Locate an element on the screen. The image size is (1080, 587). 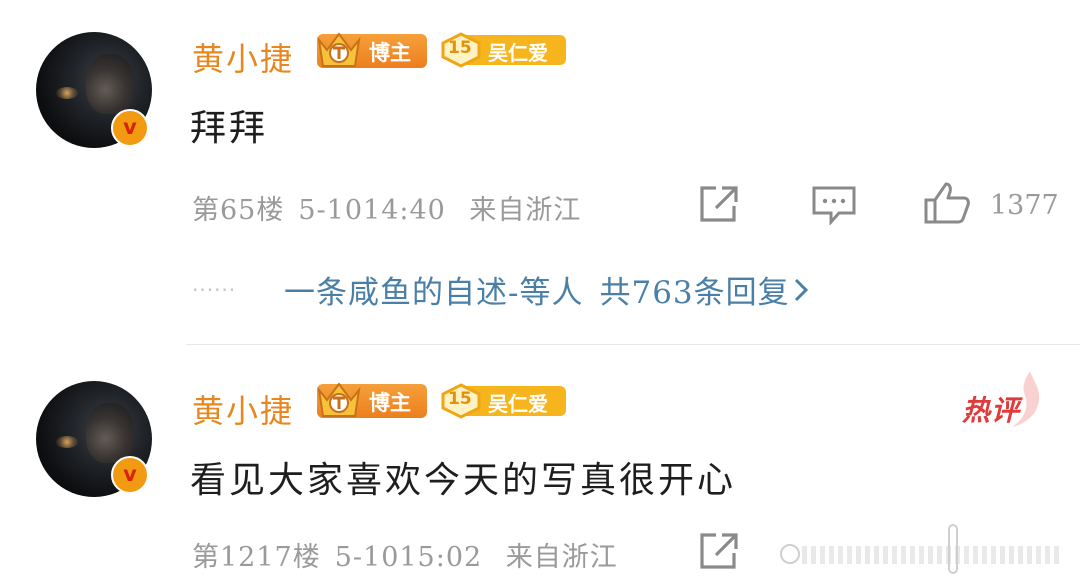
reply-count: 共763条回复 is located at coordinates (694, 293).